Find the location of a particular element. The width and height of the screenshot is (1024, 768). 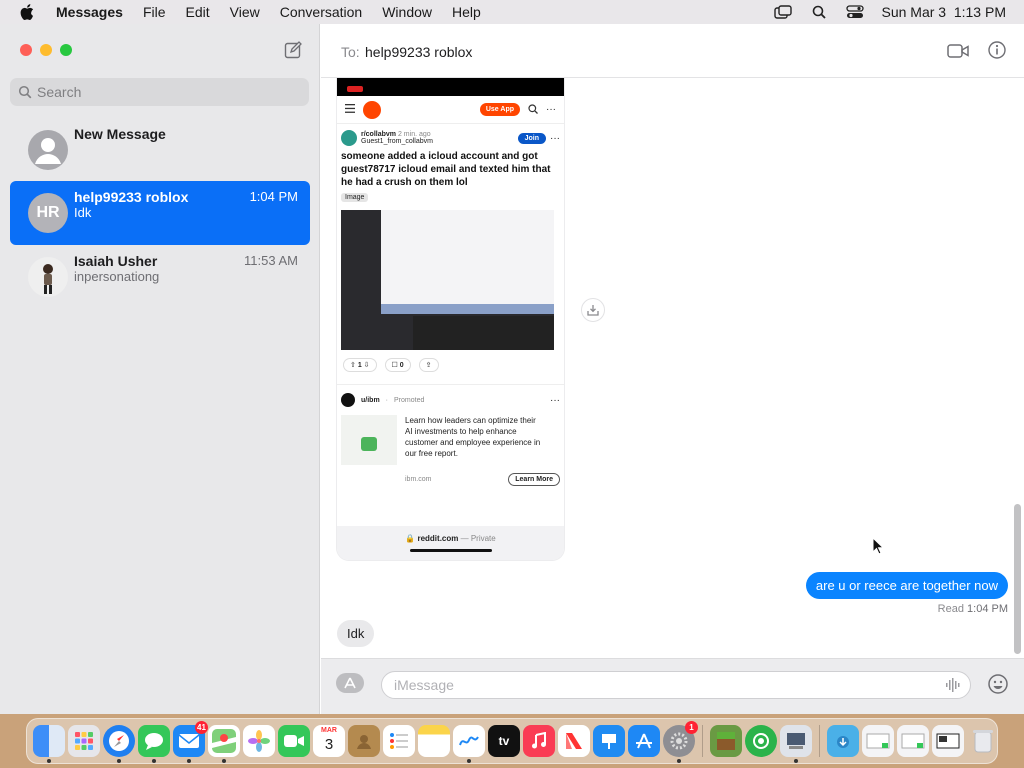

photos-icon is located at coordinates (259, 741).